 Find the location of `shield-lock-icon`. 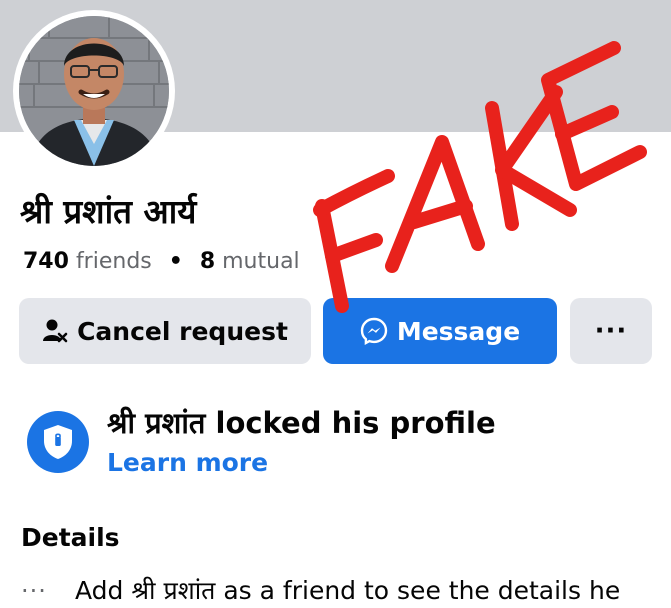

shield-lock-icon is located at coordinates (58, 442).